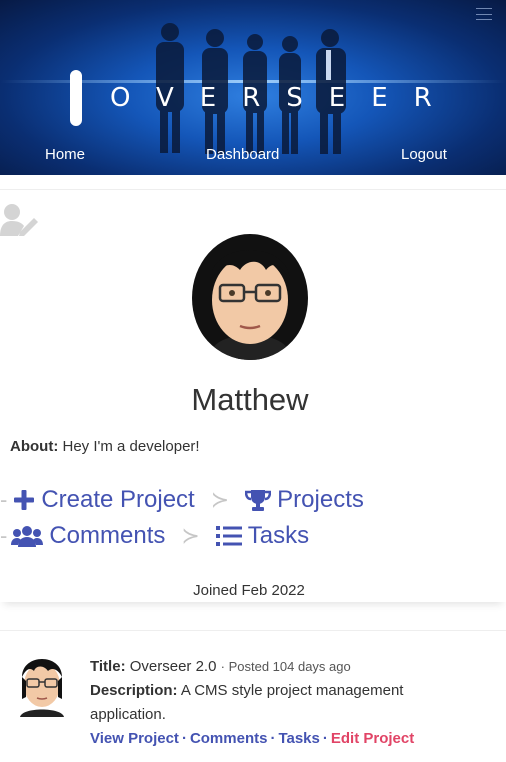 This screenshot has width=506, height=762. I want to click on project-tasks-link: Tasks, so click(298, 738).